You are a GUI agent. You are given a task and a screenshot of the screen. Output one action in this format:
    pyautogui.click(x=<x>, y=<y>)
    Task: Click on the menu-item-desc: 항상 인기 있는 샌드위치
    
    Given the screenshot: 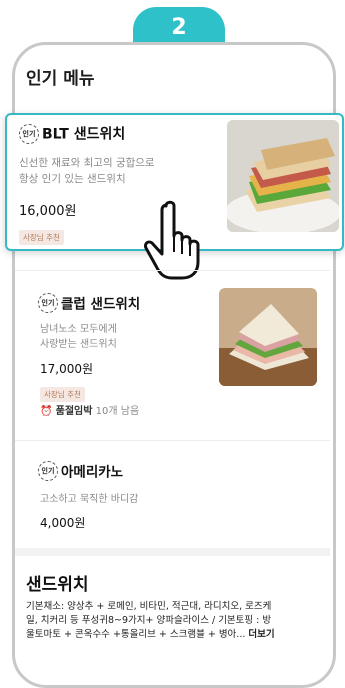 What is the action you would take?
    pyautogui.click(x=72, y=179)
    